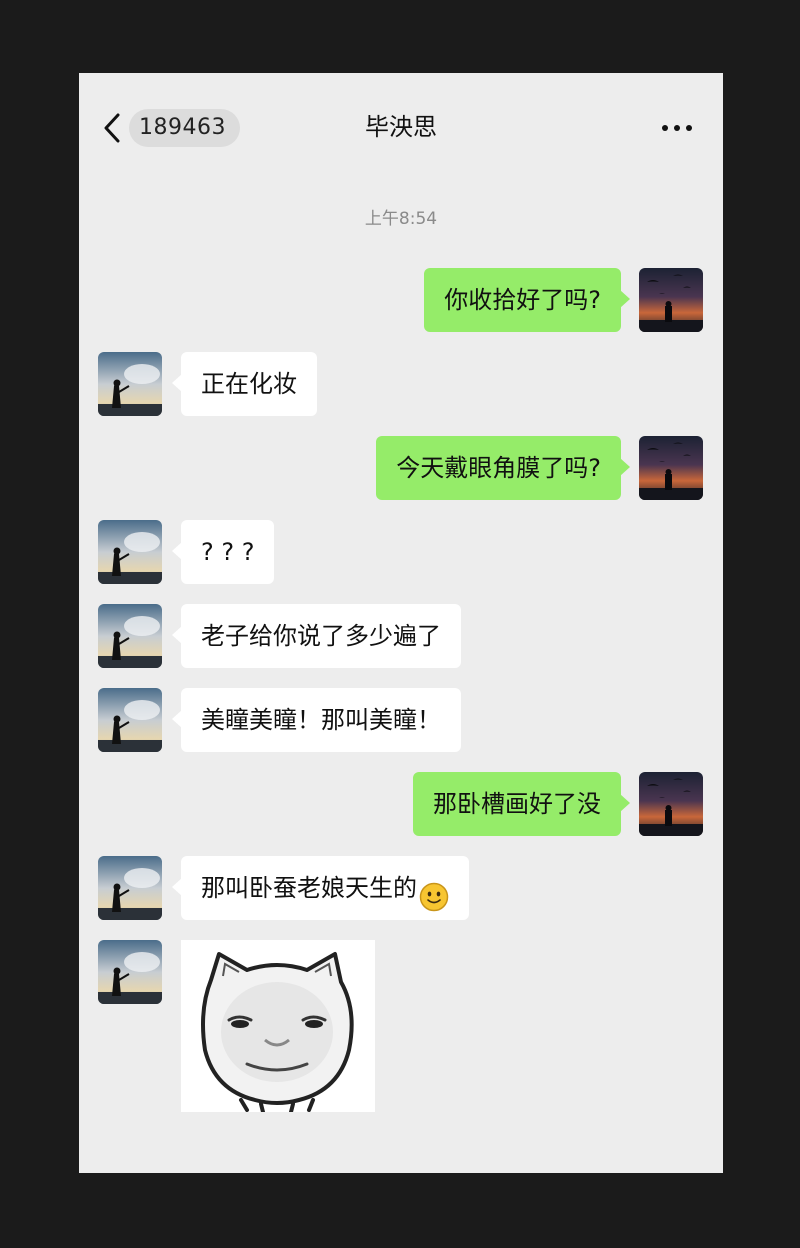  I want to click on chat-title: 毕泱思, so click(401, 127).